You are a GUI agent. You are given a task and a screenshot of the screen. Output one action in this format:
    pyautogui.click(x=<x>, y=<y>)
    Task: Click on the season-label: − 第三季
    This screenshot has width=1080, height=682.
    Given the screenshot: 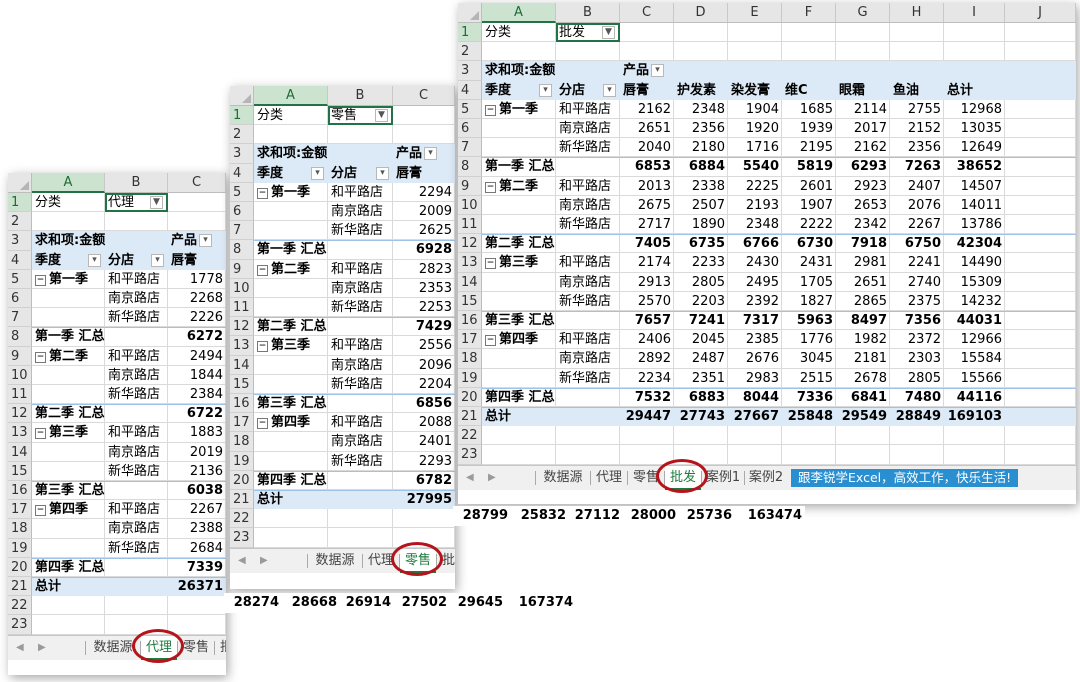 What is the action you would take?
    pyautogui.click(x=291, y=345)
    